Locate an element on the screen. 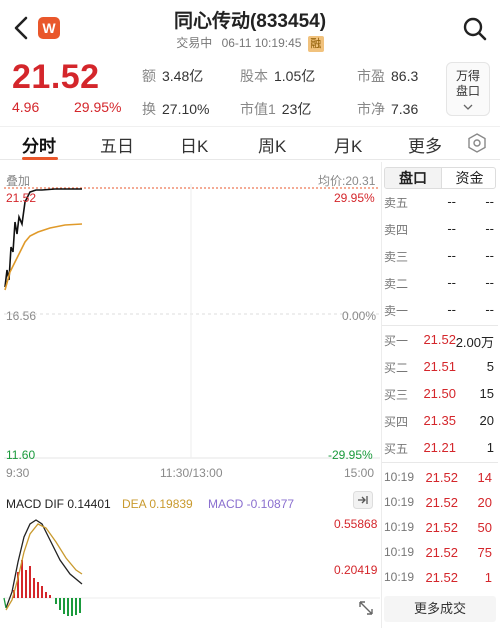 The height and width of the screenshot is (628, 500). stat-turnover-rate: 换 27.10% is located at coordinates (176, 109).